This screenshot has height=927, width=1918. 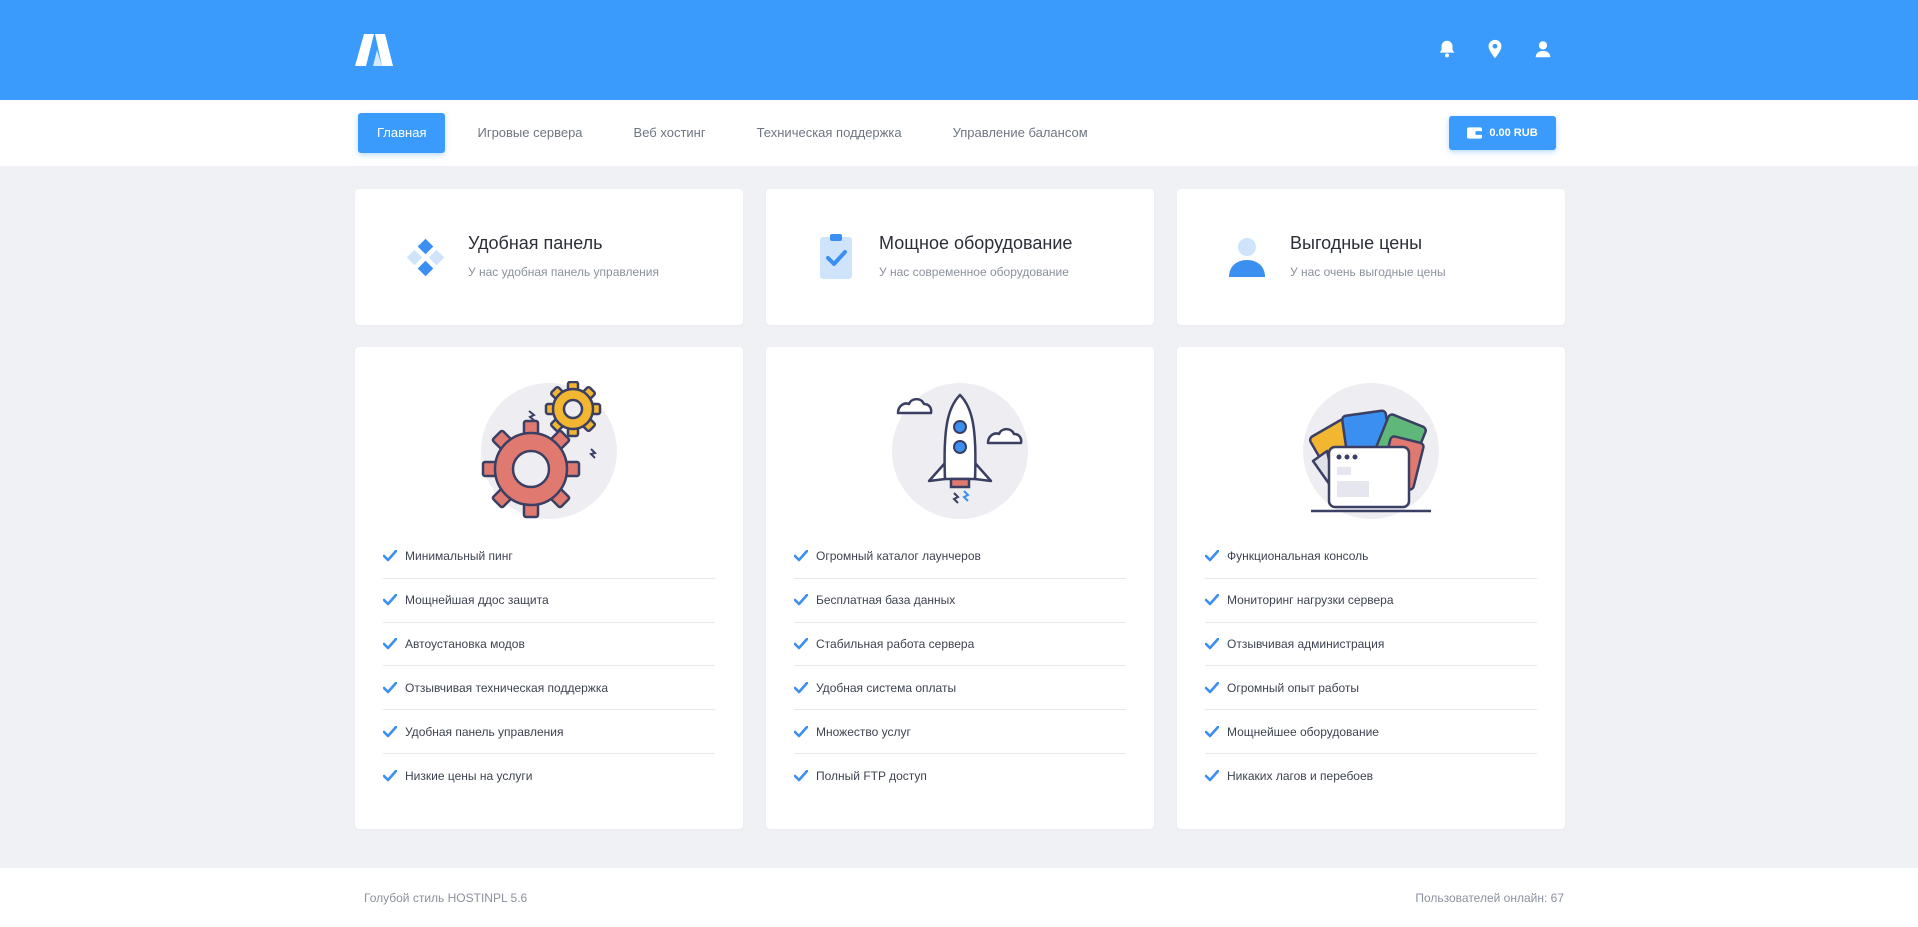 I want to click on list-item-label: Удобная панель управления, so click(x=484, y=731).